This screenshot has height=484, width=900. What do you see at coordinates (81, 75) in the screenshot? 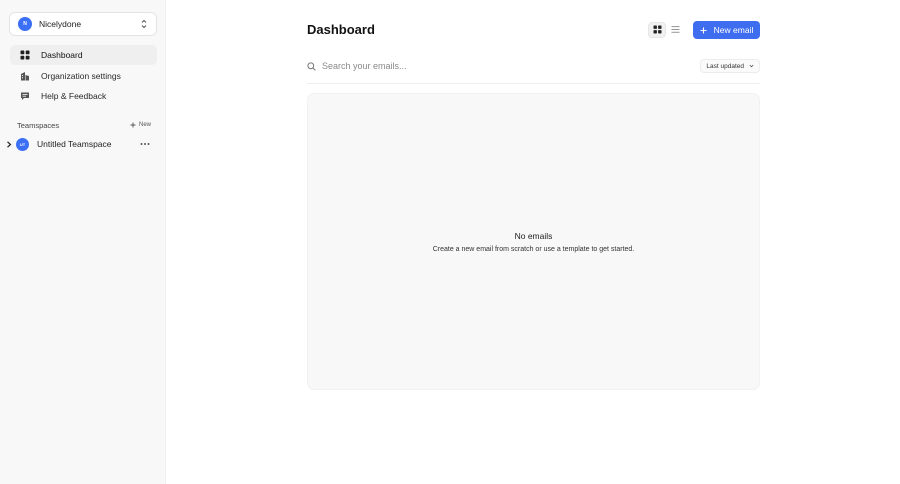
I see `sidebar-item-label: Organization settings` at bounding box center [81, 75].